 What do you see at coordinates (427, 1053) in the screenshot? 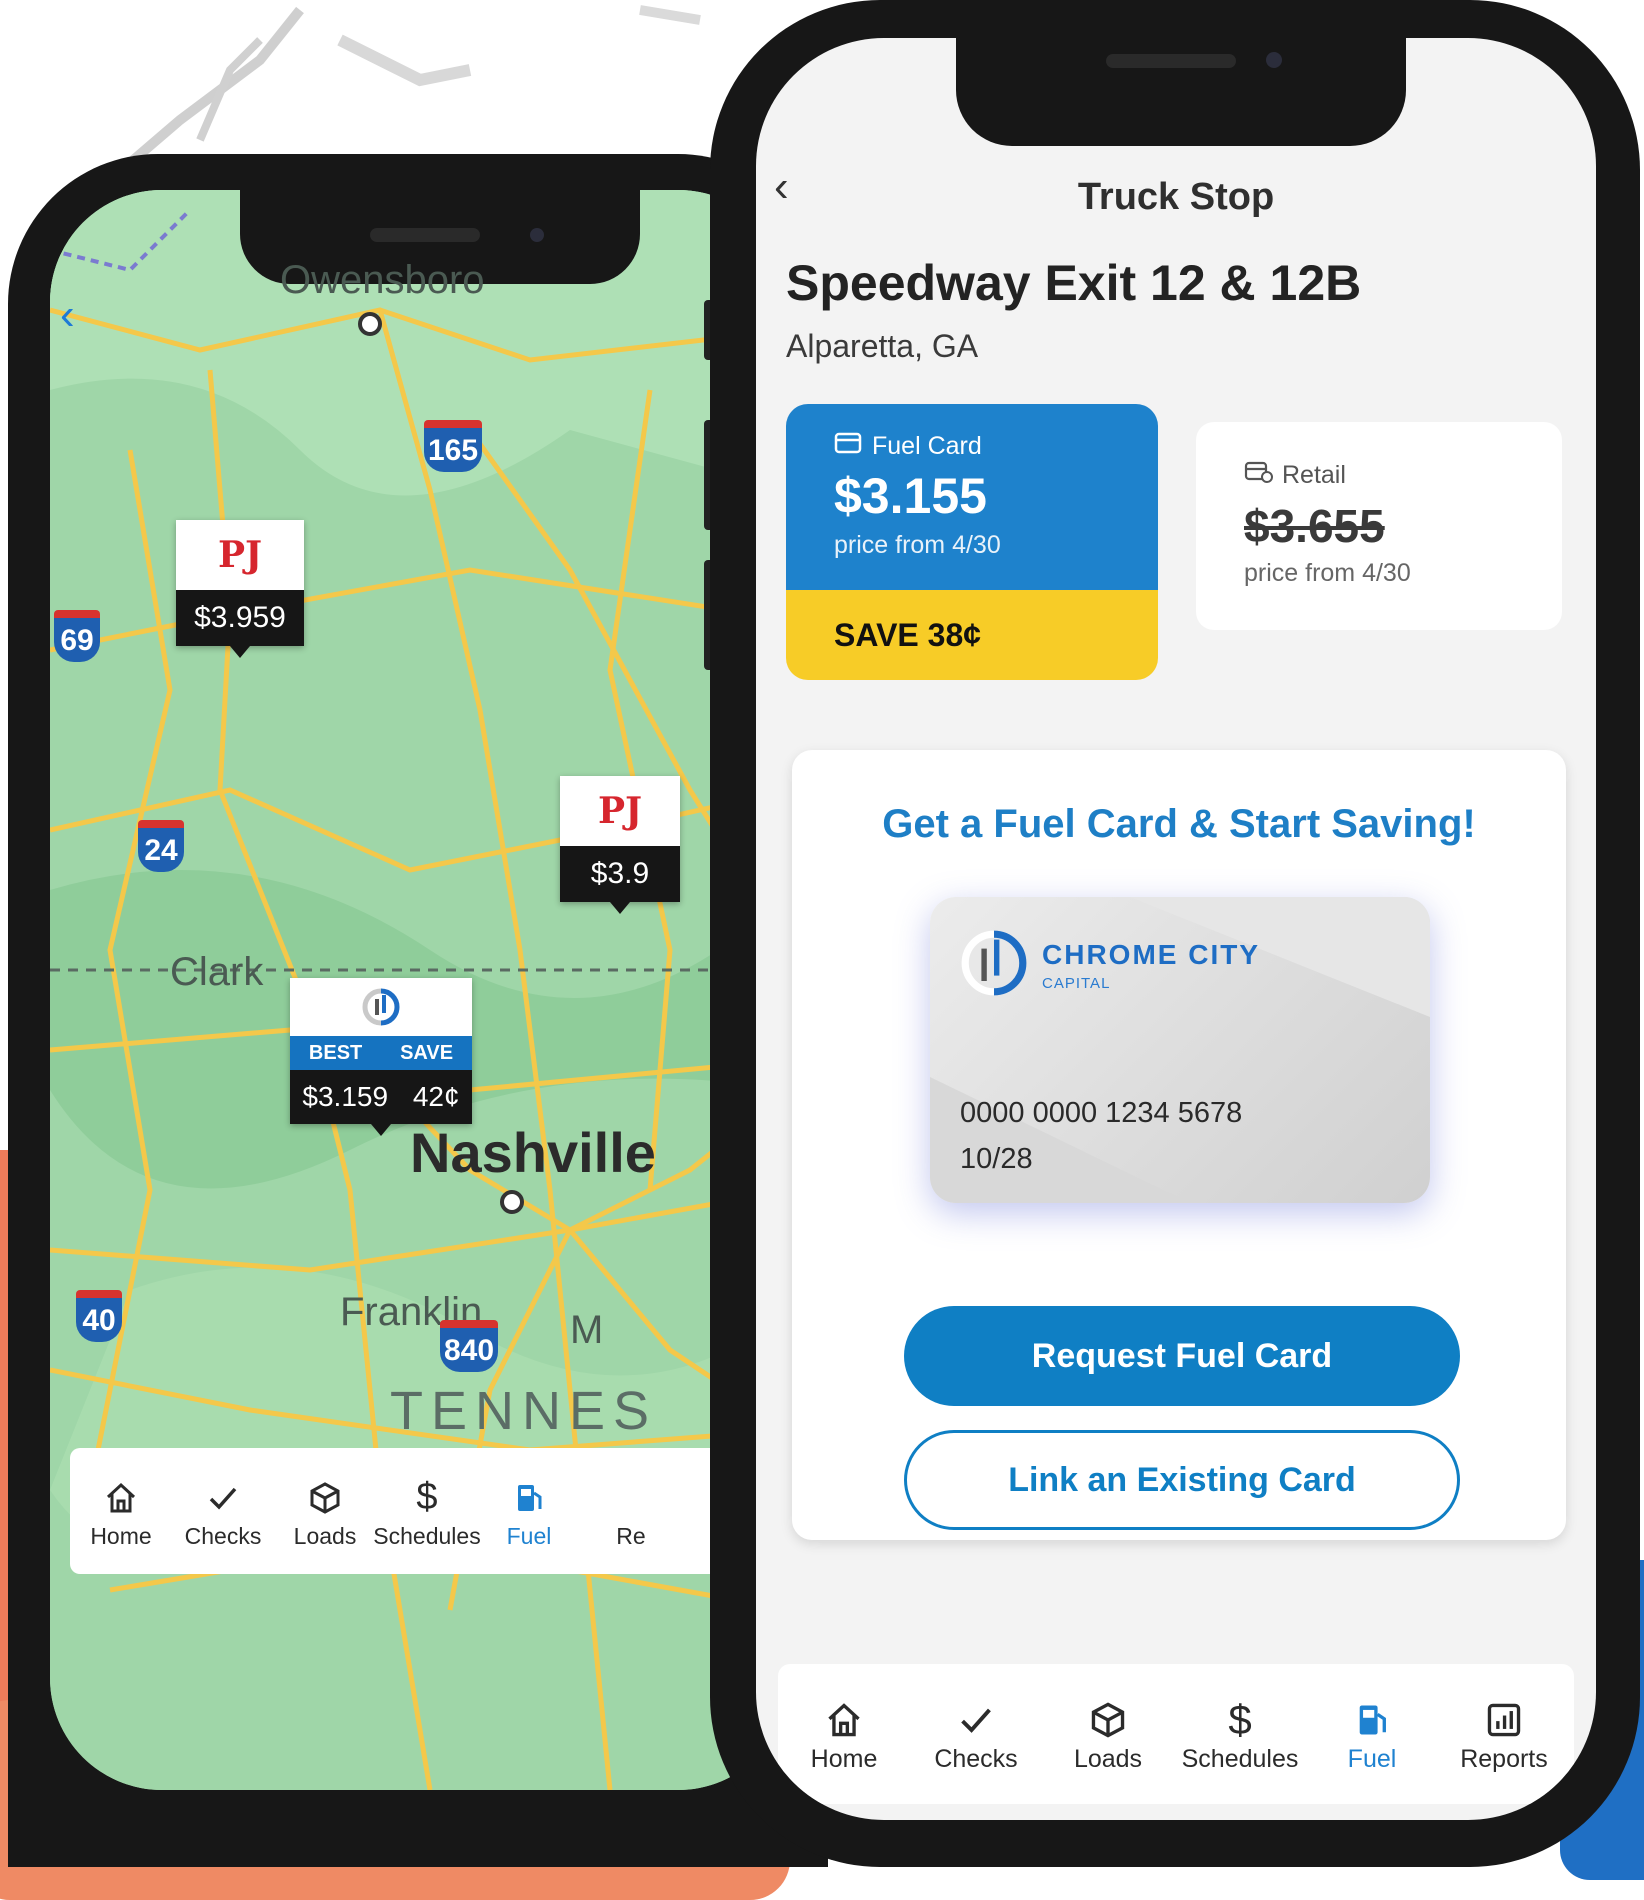
I see `save-label: SAVE` at bounding box center [427, 1053].